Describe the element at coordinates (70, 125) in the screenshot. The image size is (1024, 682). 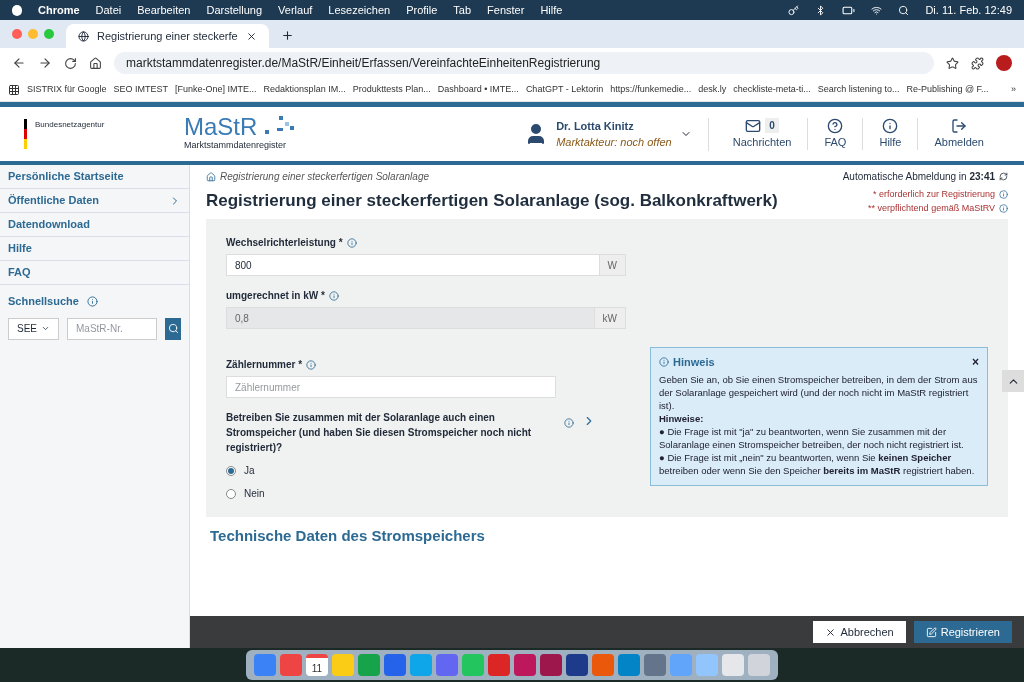
I see `agency-name: Bundesnetzagentur` at that location.